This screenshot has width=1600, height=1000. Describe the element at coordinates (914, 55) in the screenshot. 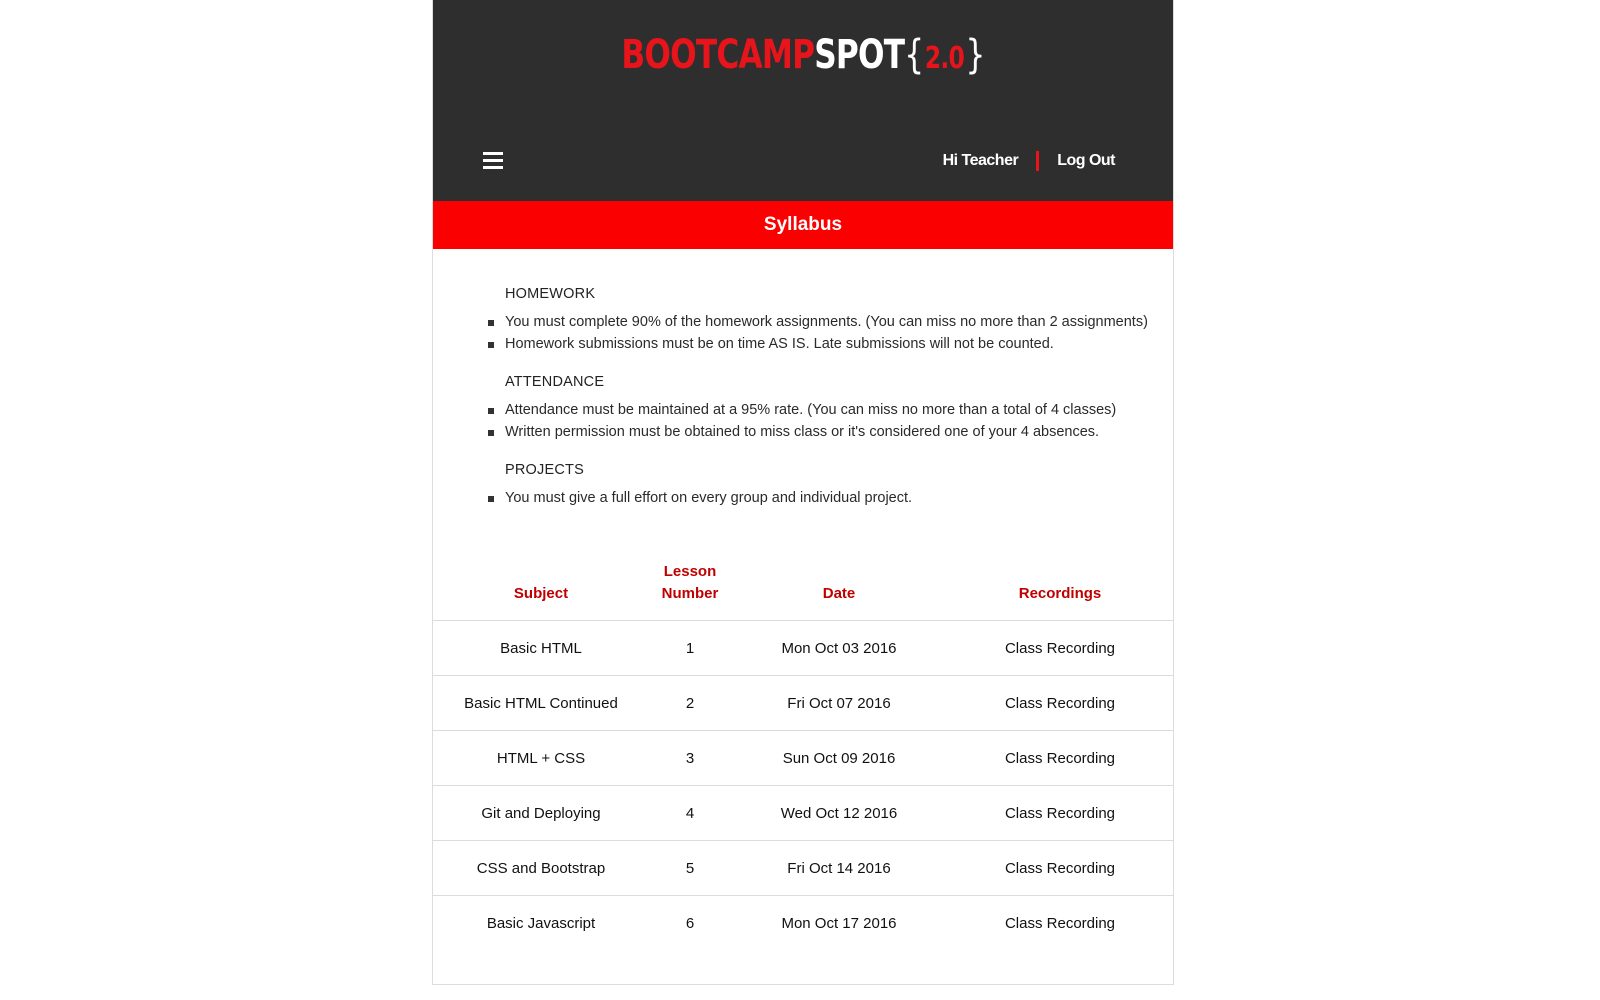

I see `logo-brace-open: {` at that location.